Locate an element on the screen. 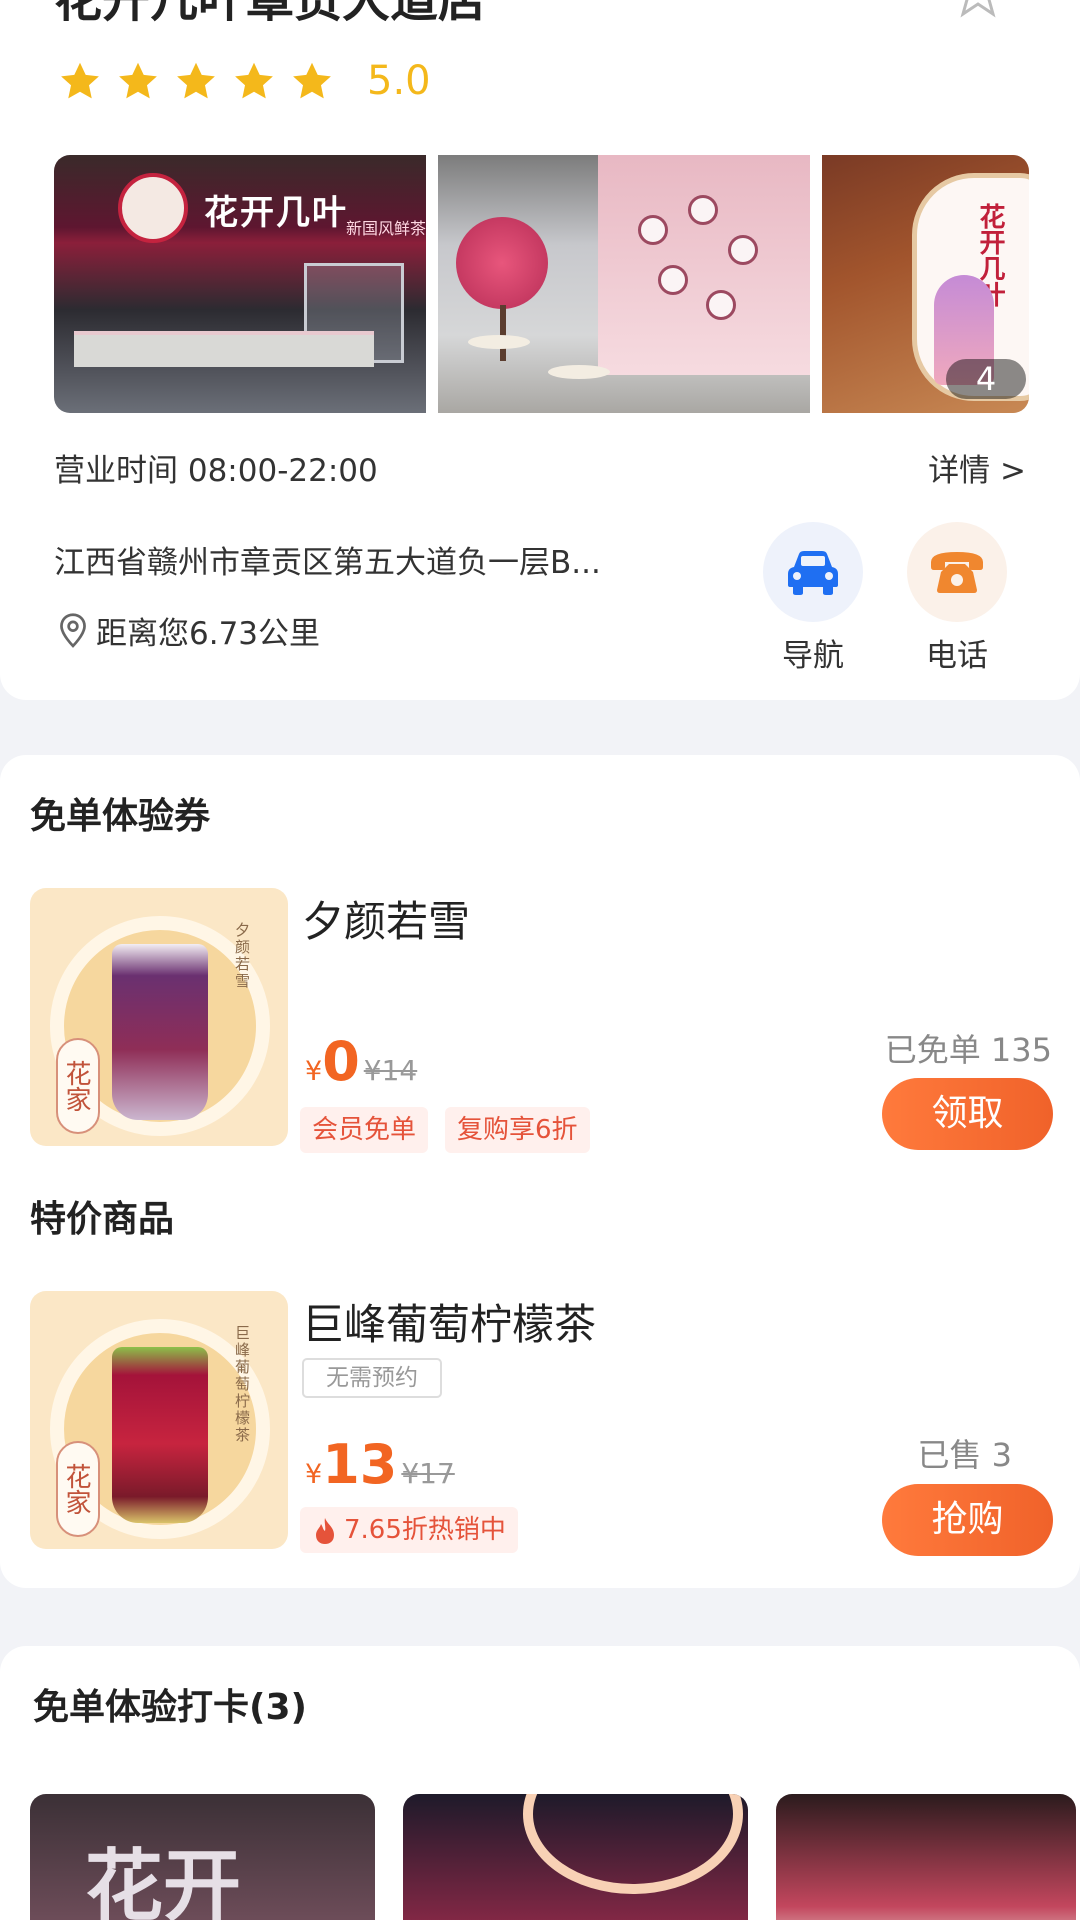 The image size is (1080, 1920). navigate-icon-circle is located at coordinates (813, 572).